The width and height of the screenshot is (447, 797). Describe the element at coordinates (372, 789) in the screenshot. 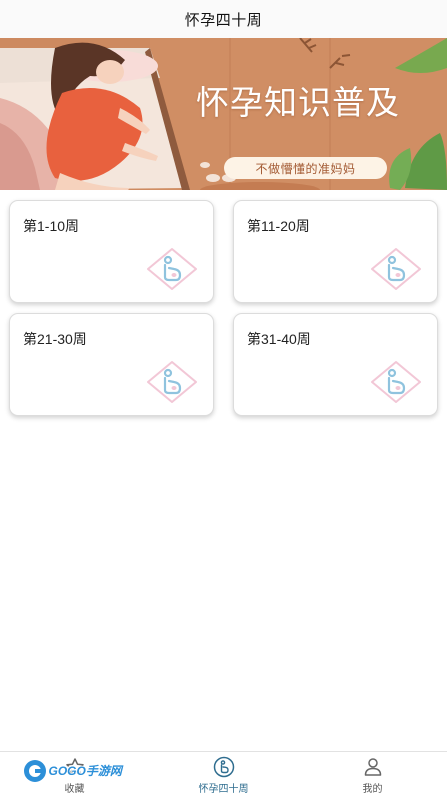

I see `tab-label: 我的` at that location.